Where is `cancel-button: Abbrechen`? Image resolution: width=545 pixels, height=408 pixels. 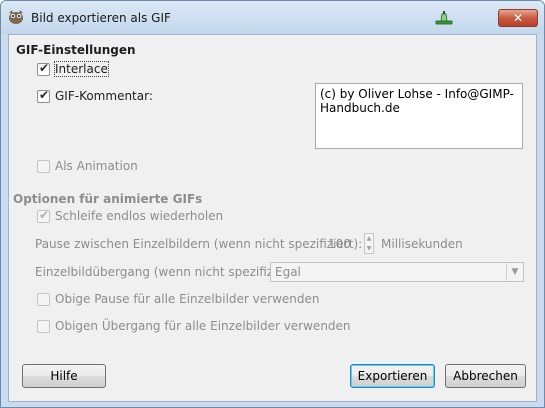 cancel-button: Abbrechen is located at coordinates (485, 376).